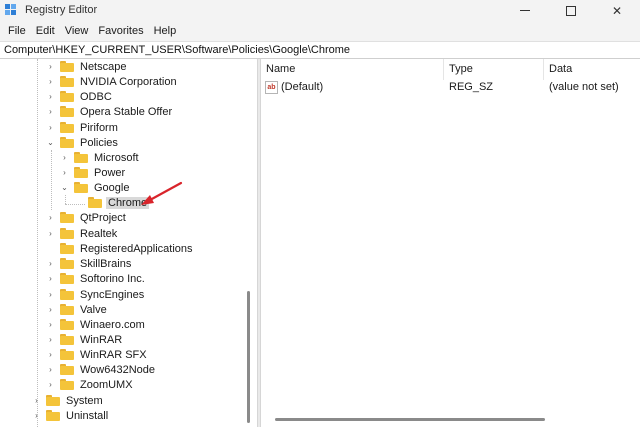 Image resolution: width=640 pixels, height=427 pixels. What do you see at coordinates (11, 10) in the screenshot?
I see `registry-editor-icon` at bounding box center [11, 10].